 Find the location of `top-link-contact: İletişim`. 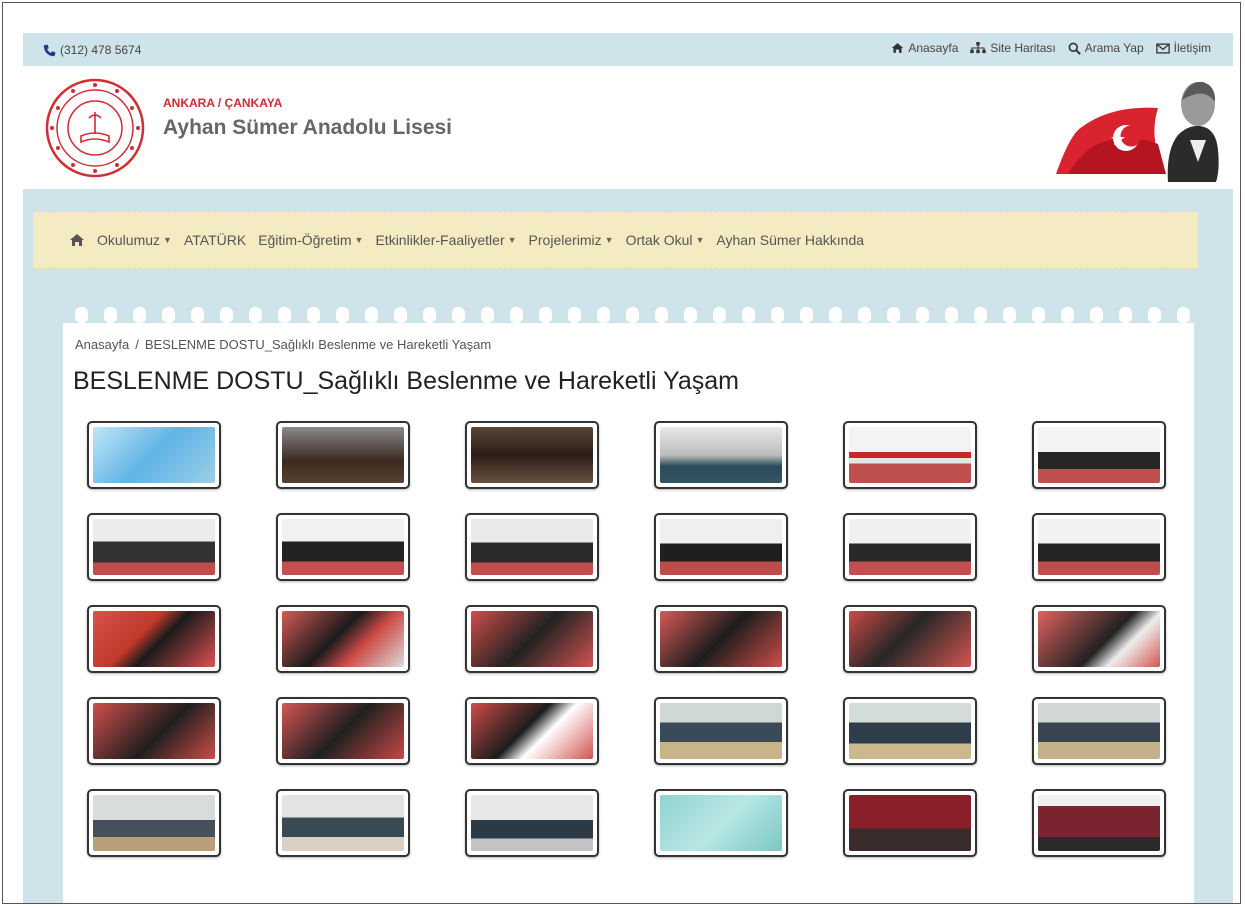

top-link-contact: İletişim is located at coordinates (1183, 48).